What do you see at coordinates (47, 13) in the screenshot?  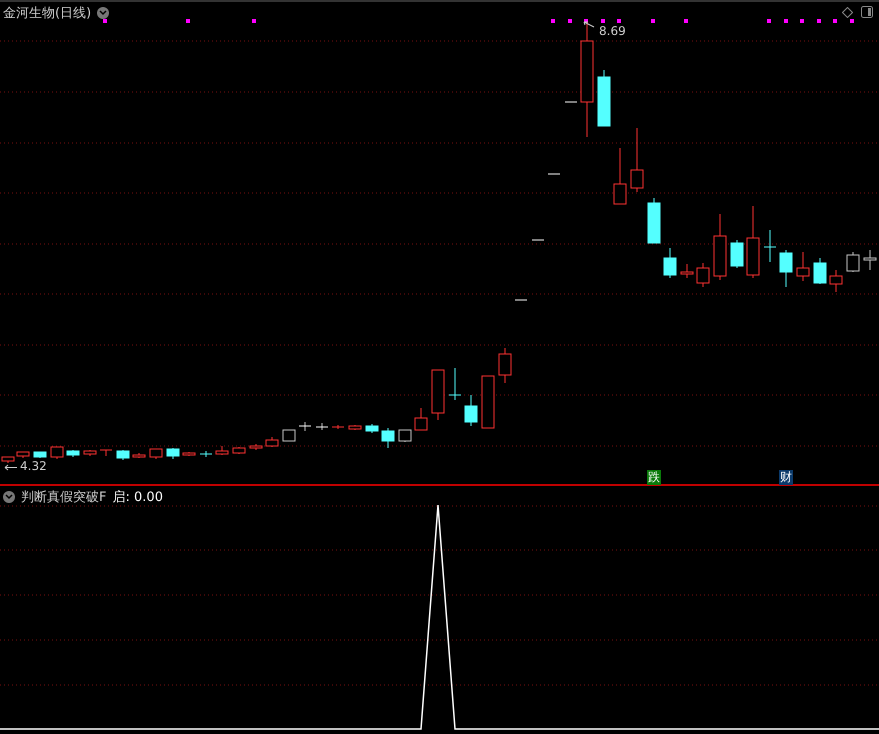 I see `chart-title: 金河生物(日线)` at bounding box center [47, 13].